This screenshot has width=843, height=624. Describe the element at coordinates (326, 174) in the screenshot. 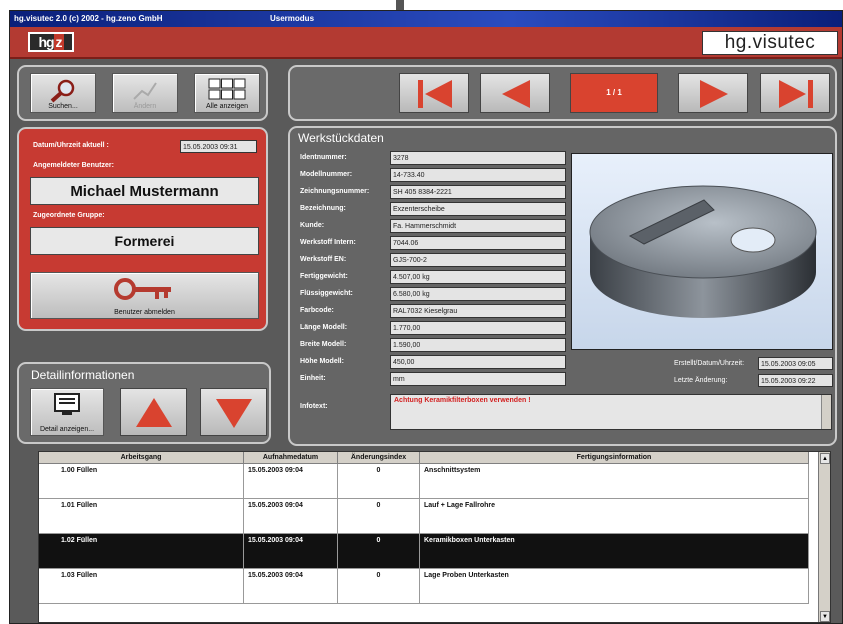

I see `field-label: Modellnummer:` at that location.